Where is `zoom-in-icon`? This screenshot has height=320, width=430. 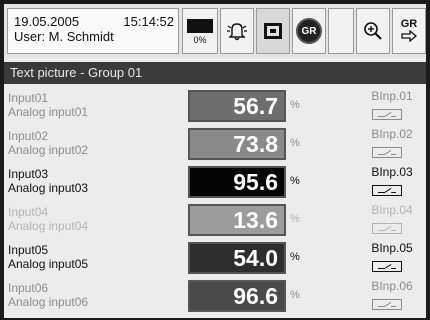
zoom-in-icon is located at coordinates (373, 31).